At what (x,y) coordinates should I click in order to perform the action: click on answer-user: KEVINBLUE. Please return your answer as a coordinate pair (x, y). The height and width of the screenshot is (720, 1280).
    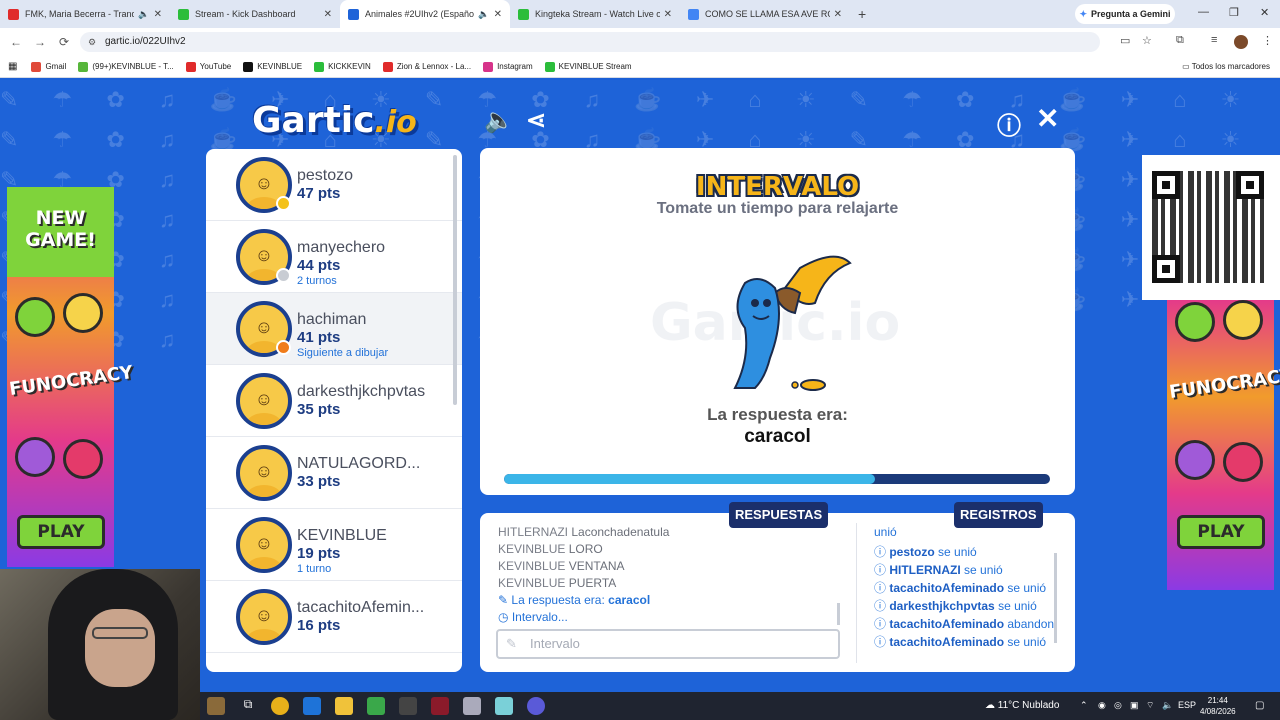
    Looking at the image, I should click on (532, 583).